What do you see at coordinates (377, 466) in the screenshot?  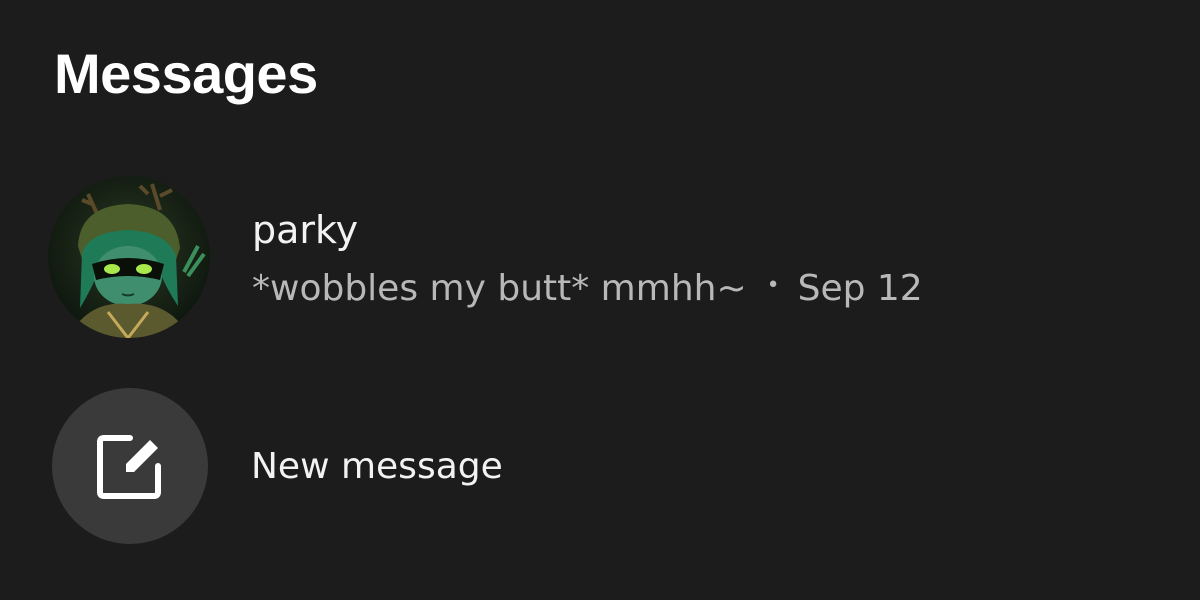 I see `new-message-label: New message` at bounding box center [377, 466].